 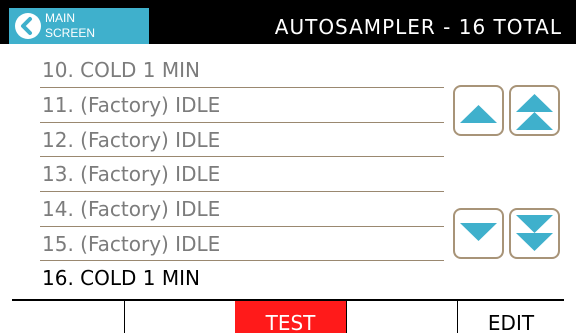 What do you see at coordinates (242, 70) in the screenshot?
I see `list-item: 10. COLD 1 MIN` at bounding box center [242, 70].